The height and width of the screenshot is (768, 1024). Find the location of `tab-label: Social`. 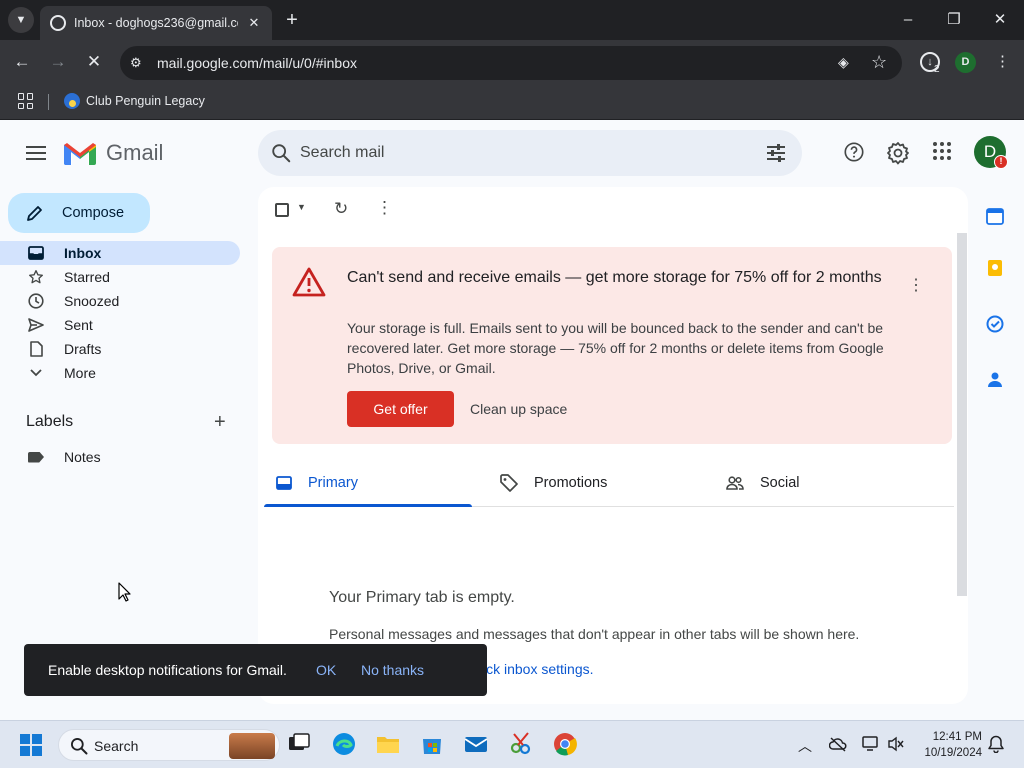

tab-label: Social is located at coordinates (780, 483).